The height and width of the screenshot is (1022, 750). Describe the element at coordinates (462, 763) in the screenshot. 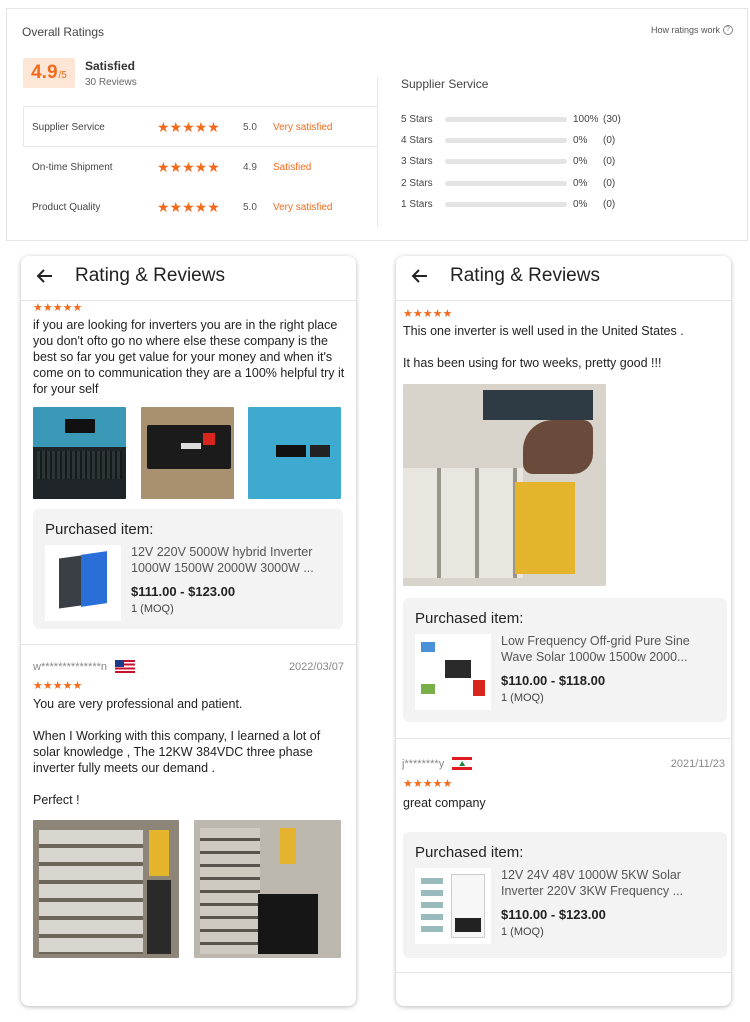

I see `lebanon-flag-icon` at that location.